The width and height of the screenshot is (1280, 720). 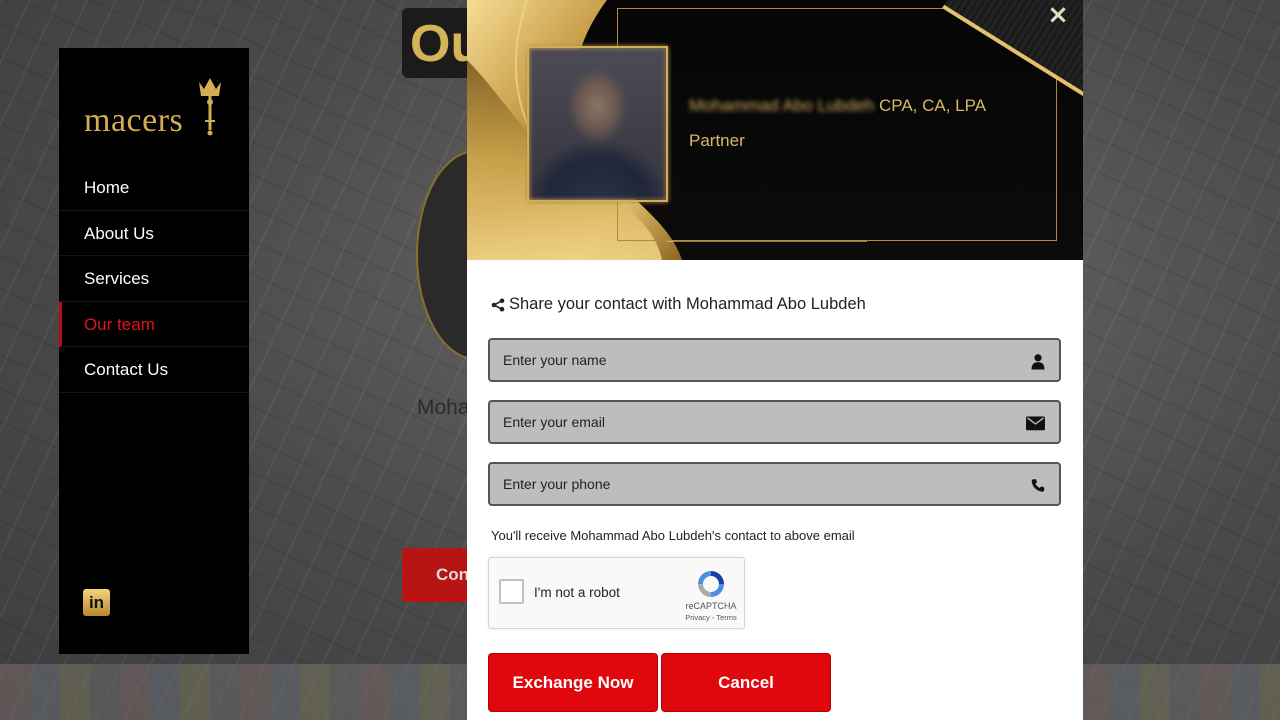 What do you see at coordinates (154, 370) in the screenshot?
I see `nav-item-contact-us: Contact Us` at bounding box center [154, 370].